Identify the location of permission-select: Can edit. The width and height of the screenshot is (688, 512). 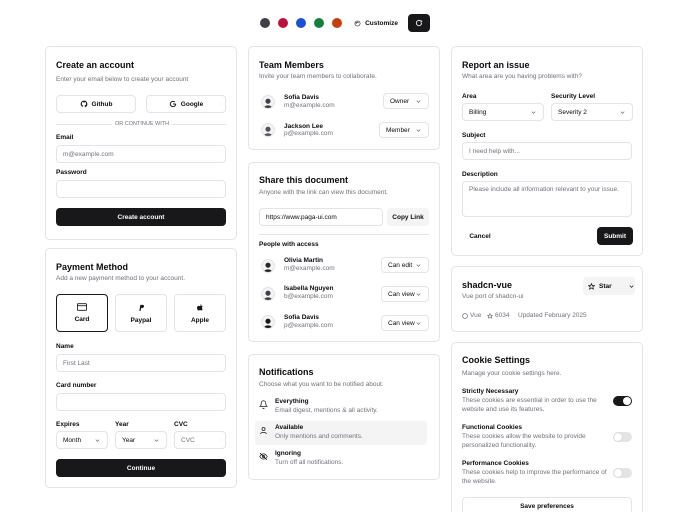
(405, 265).